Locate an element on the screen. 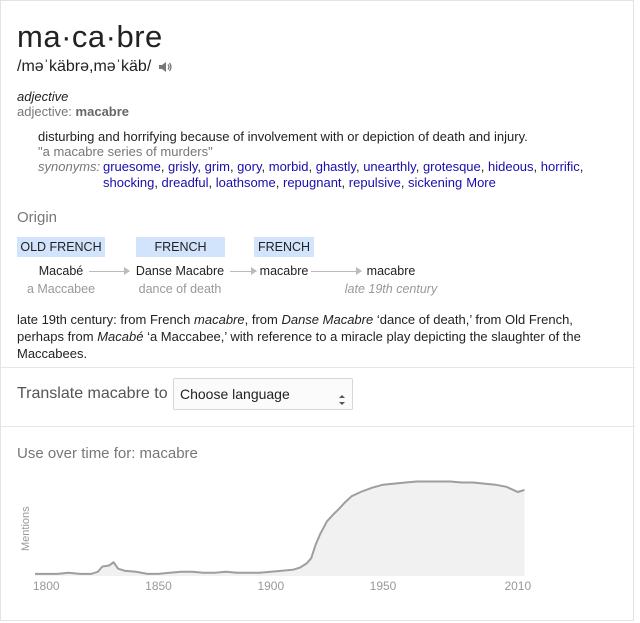 Image resolution: width=640 pixels, height=623 pixels. synonym-link: grim is located at coordinates (217, 166).